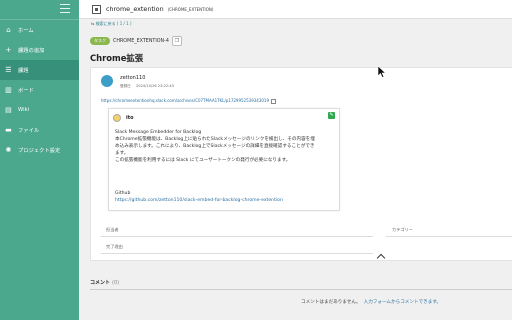  Describe the element at coordinates (403, 302) in the screenshot. I see `comment-form-link: 入力フォームからコメントできます。` at that location.